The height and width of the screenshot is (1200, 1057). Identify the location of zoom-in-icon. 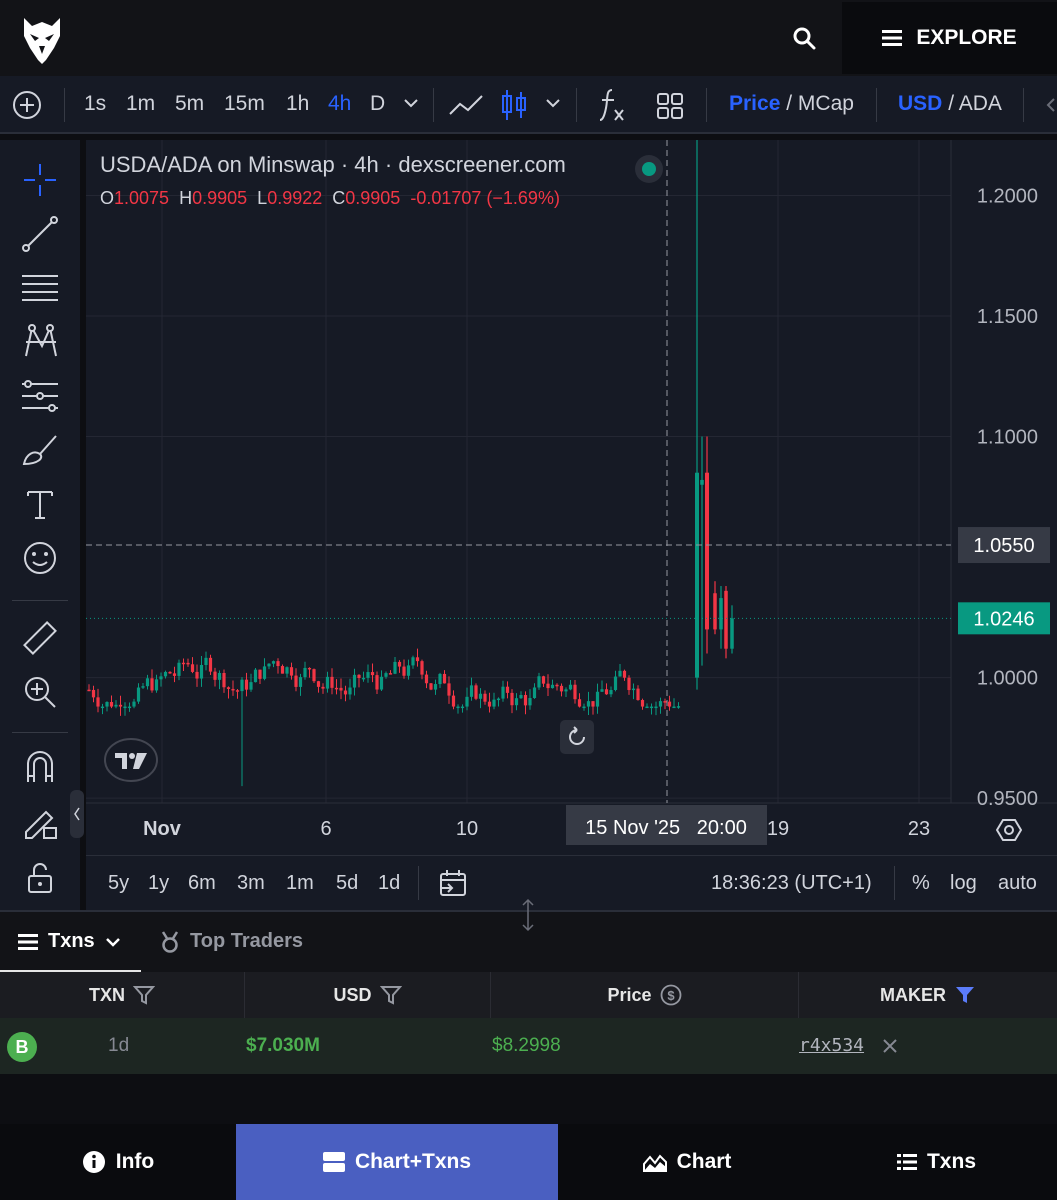
(40, 692).